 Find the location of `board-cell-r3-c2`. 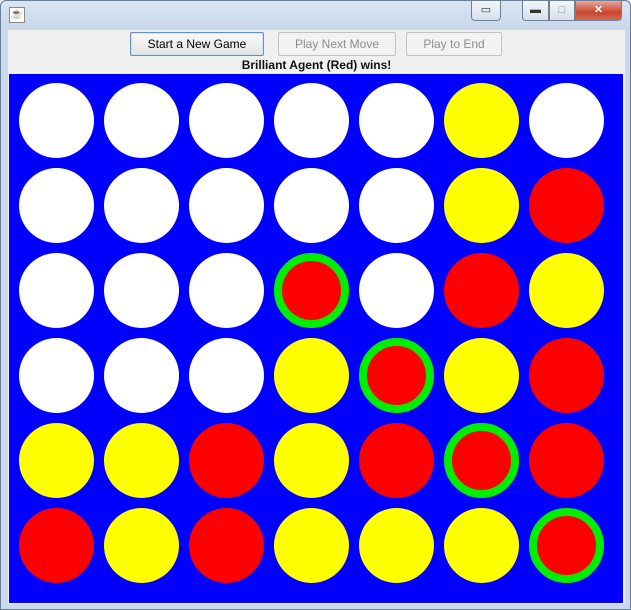

board-cell-r3-c2 is located at coordinates (226, 375).